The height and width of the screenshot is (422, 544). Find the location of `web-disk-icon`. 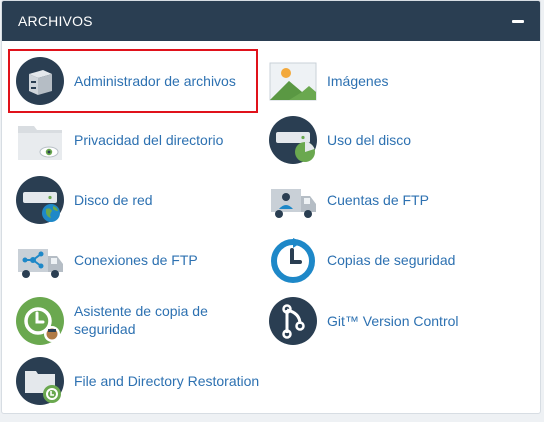

web-disk-icon is located at coordinates (40, 200).